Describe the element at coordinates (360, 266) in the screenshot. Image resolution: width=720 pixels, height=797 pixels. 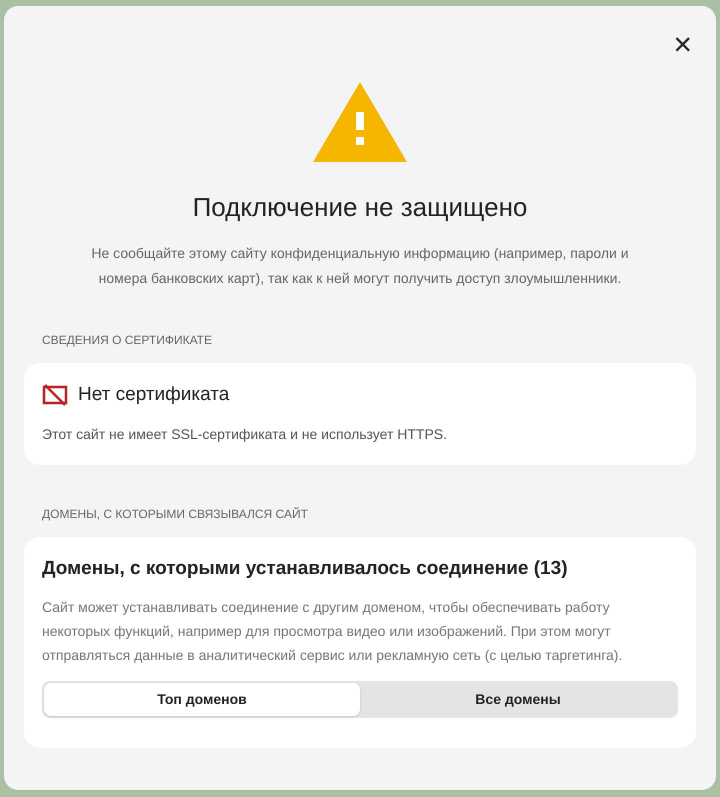
I see `dialog-description: Не сообщайте этому сайту конфиденциальную информацию (например, пароли и номера банковских карт), так как к ней могут получить доступ злоумышленники.` at that location.